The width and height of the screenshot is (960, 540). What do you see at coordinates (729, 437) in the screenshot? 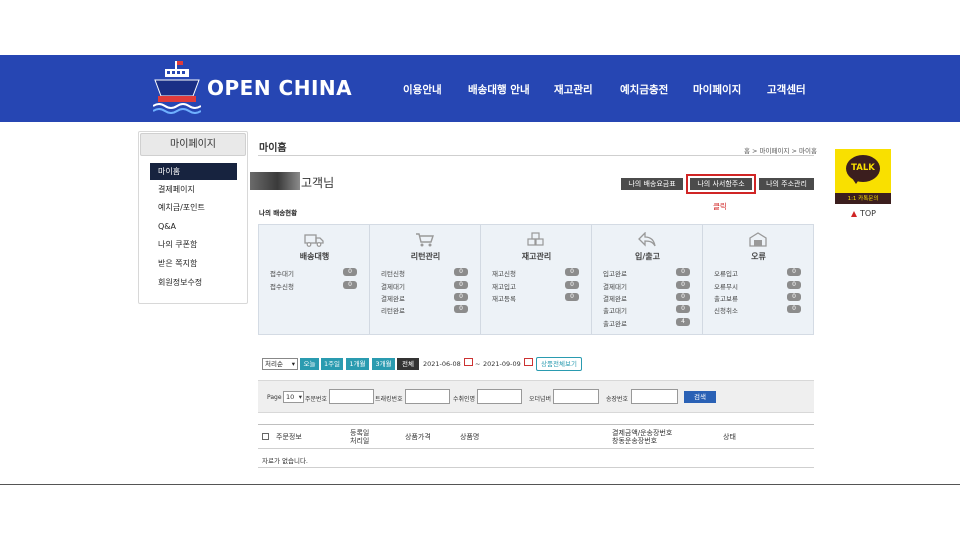
I see `th-status: 상태` at bounding box center [729, 437].